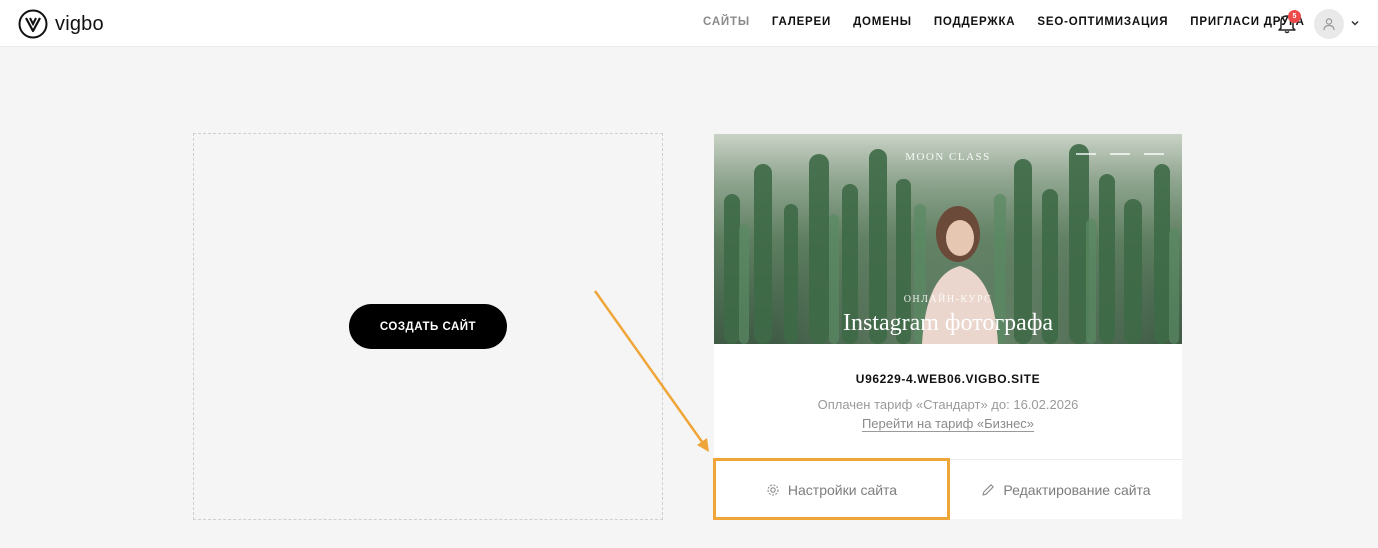 The width and height of the screenshot is (1378, 548). What do you see at coordinates (1120, 154) in the screenshot?
I see `preview-menu` at bounding box center [1120, 154].